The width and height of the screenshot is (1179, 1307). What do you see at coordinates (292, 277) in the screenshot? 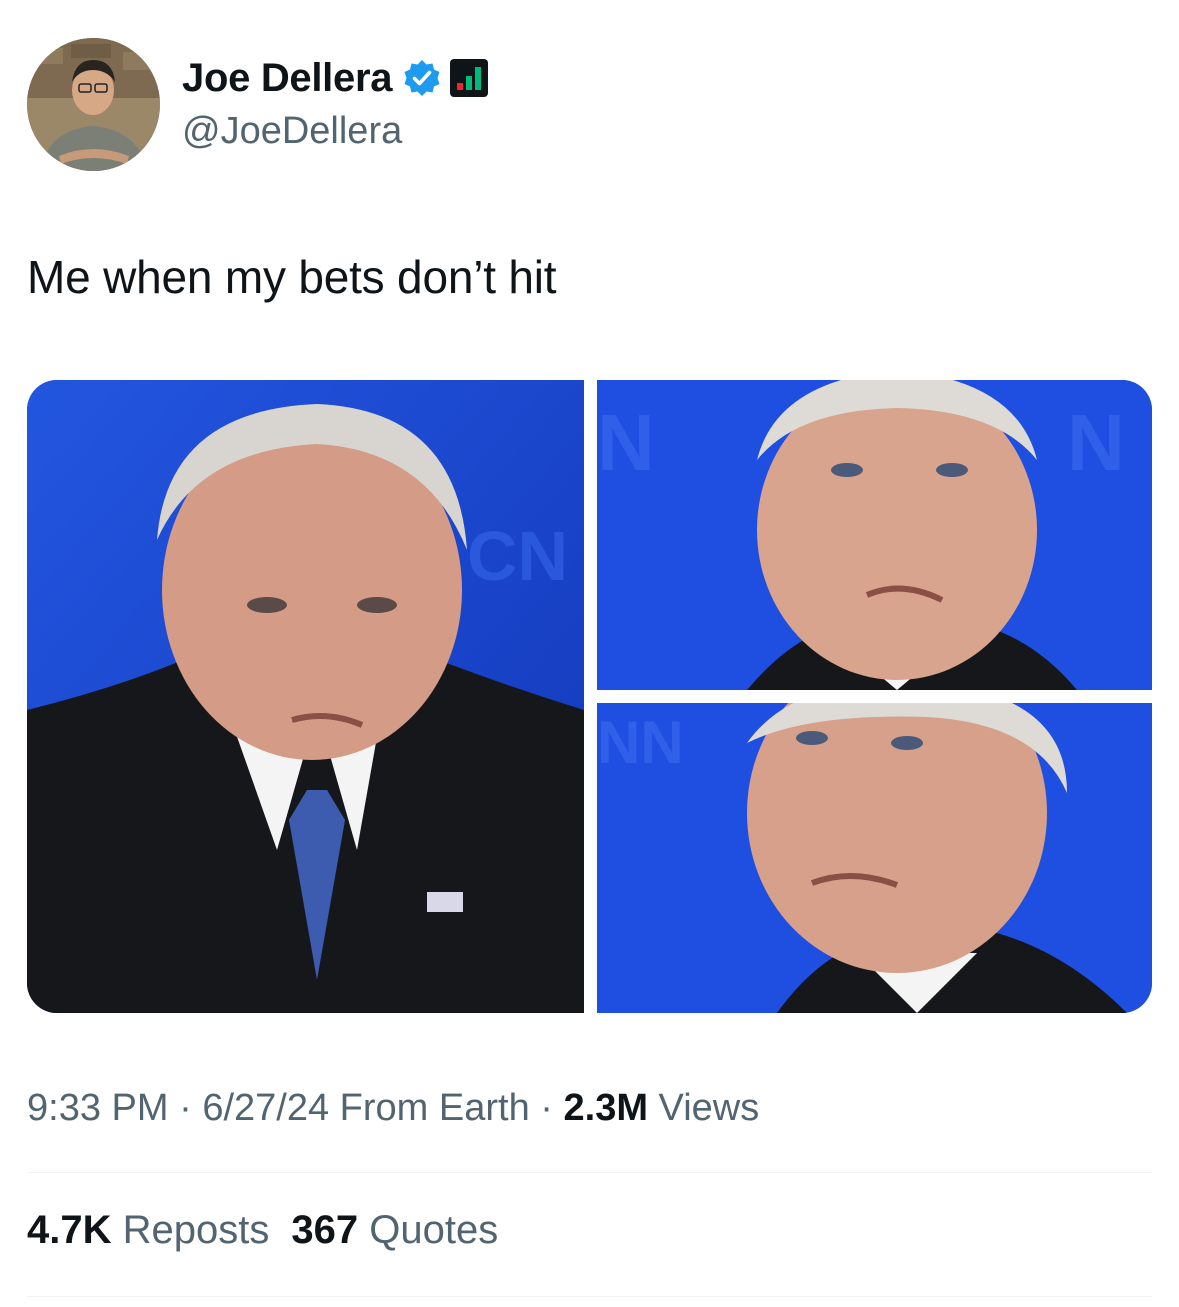
I see `tweet-text: Me when my bets don’t hit` at bounding box center [292, 277].